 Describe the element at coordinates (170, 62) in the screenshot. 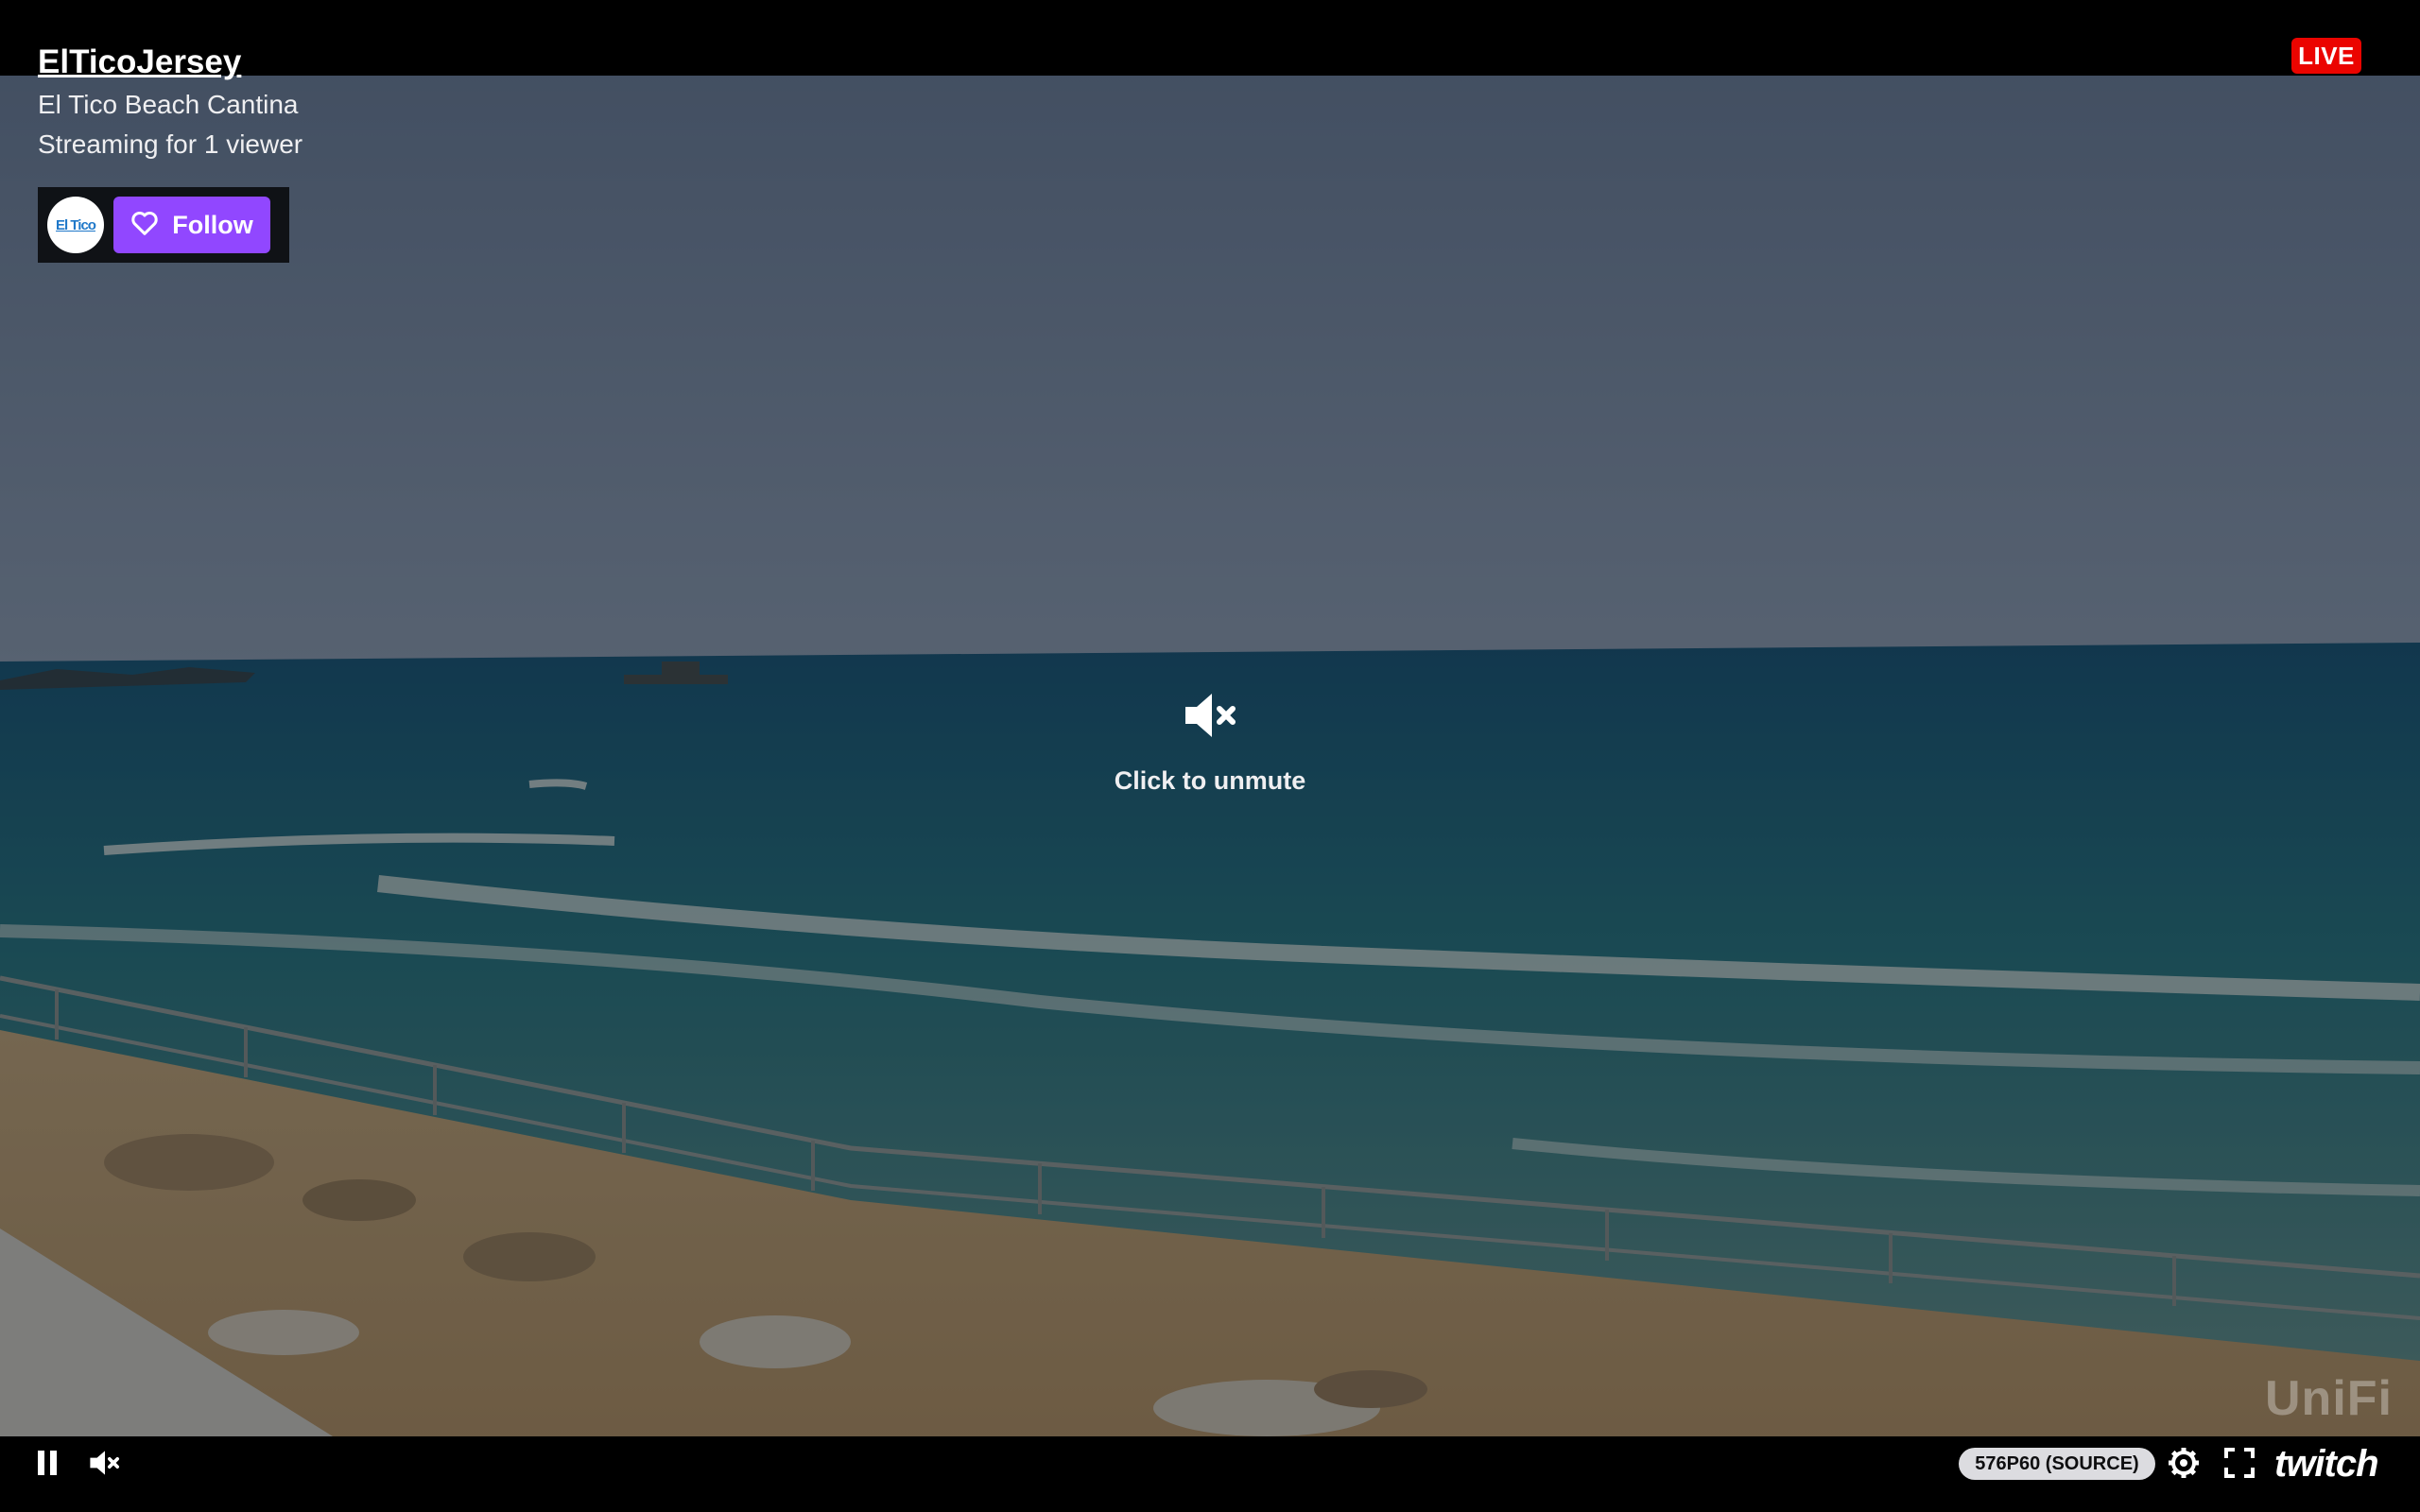

I see `channel-name-link: ElTicoJersey` at that location.